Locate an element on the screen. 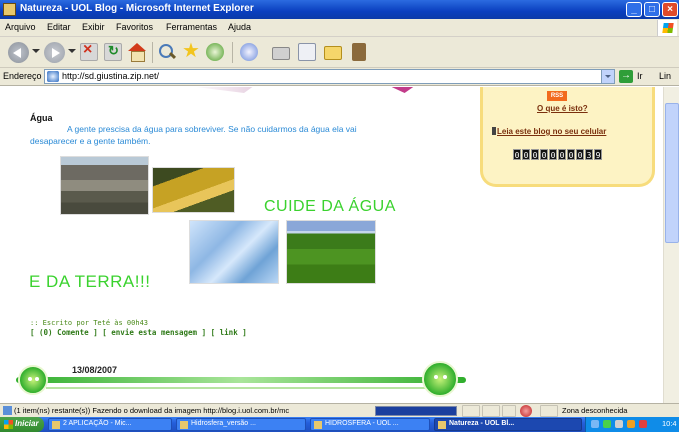 The image size is (679, 432). stop-icon is located at coordinates (89, 51).